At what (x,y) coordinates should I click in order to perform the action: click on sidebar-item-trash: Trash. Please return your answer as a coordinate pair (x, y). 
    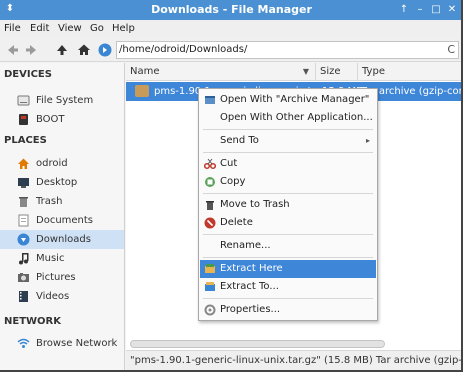
    Looking at the image, I should click on (62, 201).